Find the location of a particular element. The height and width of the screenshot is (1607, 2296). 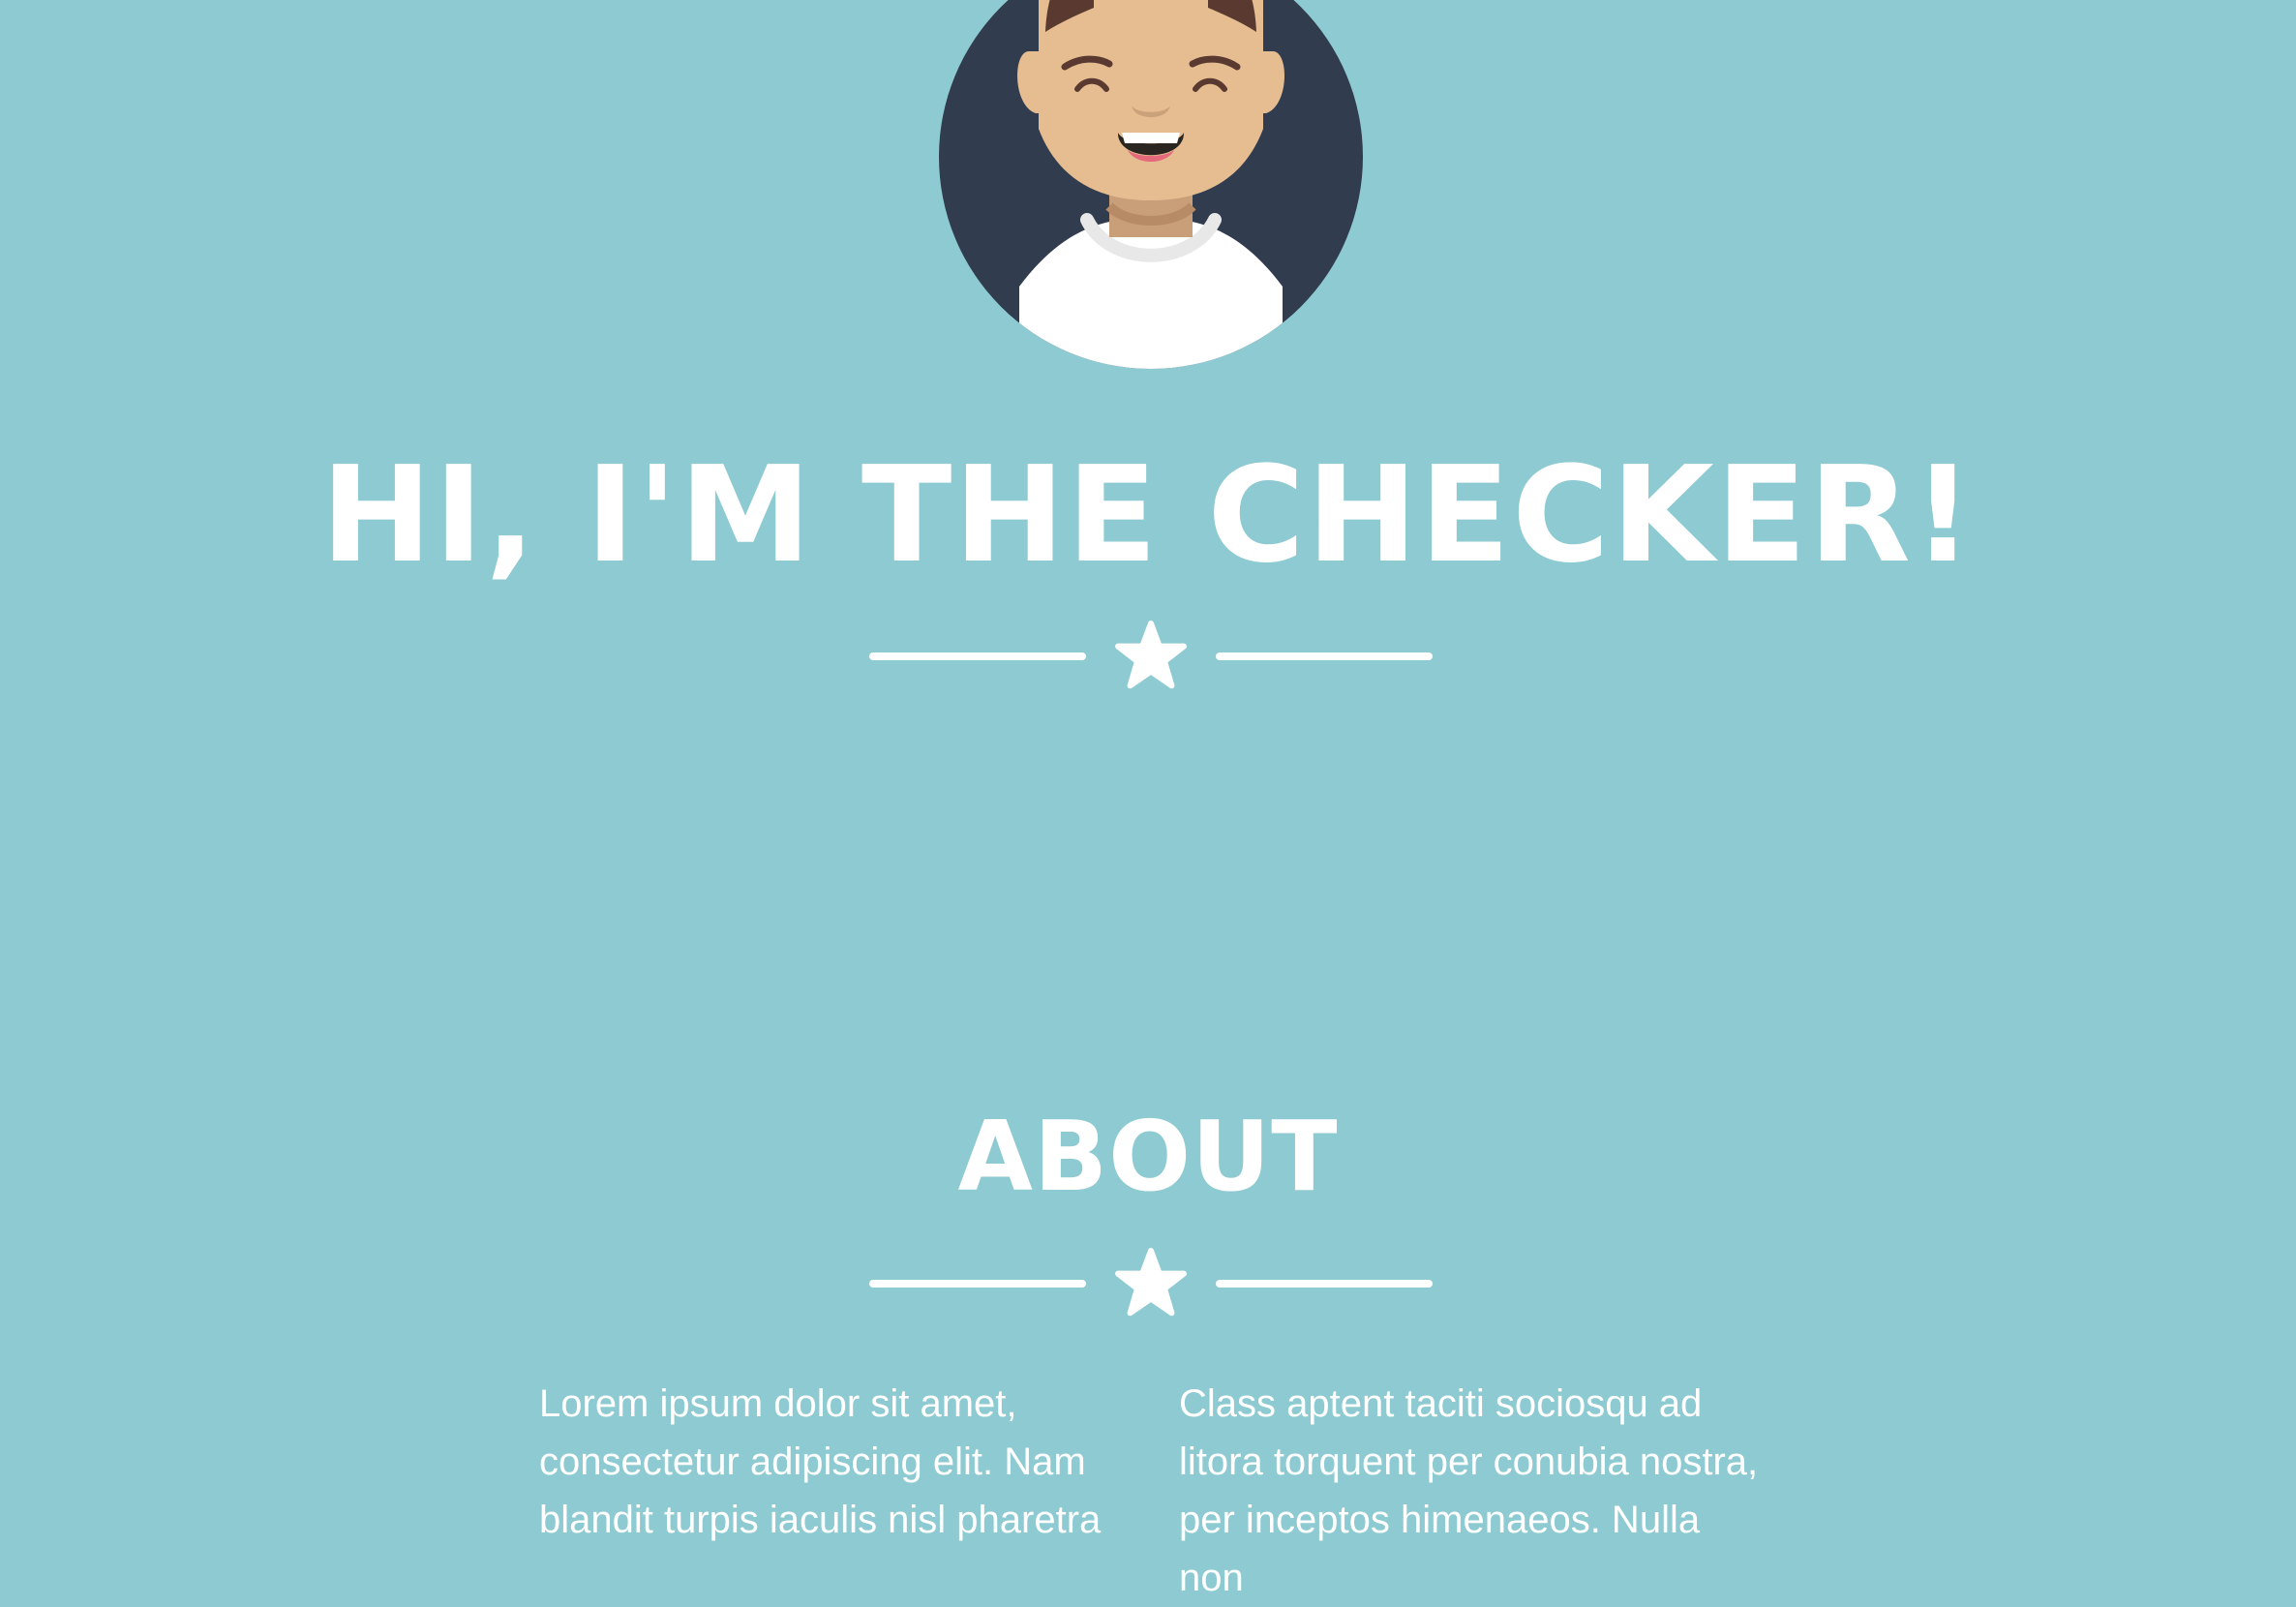

avatar is located at coordinates (1151, 184).